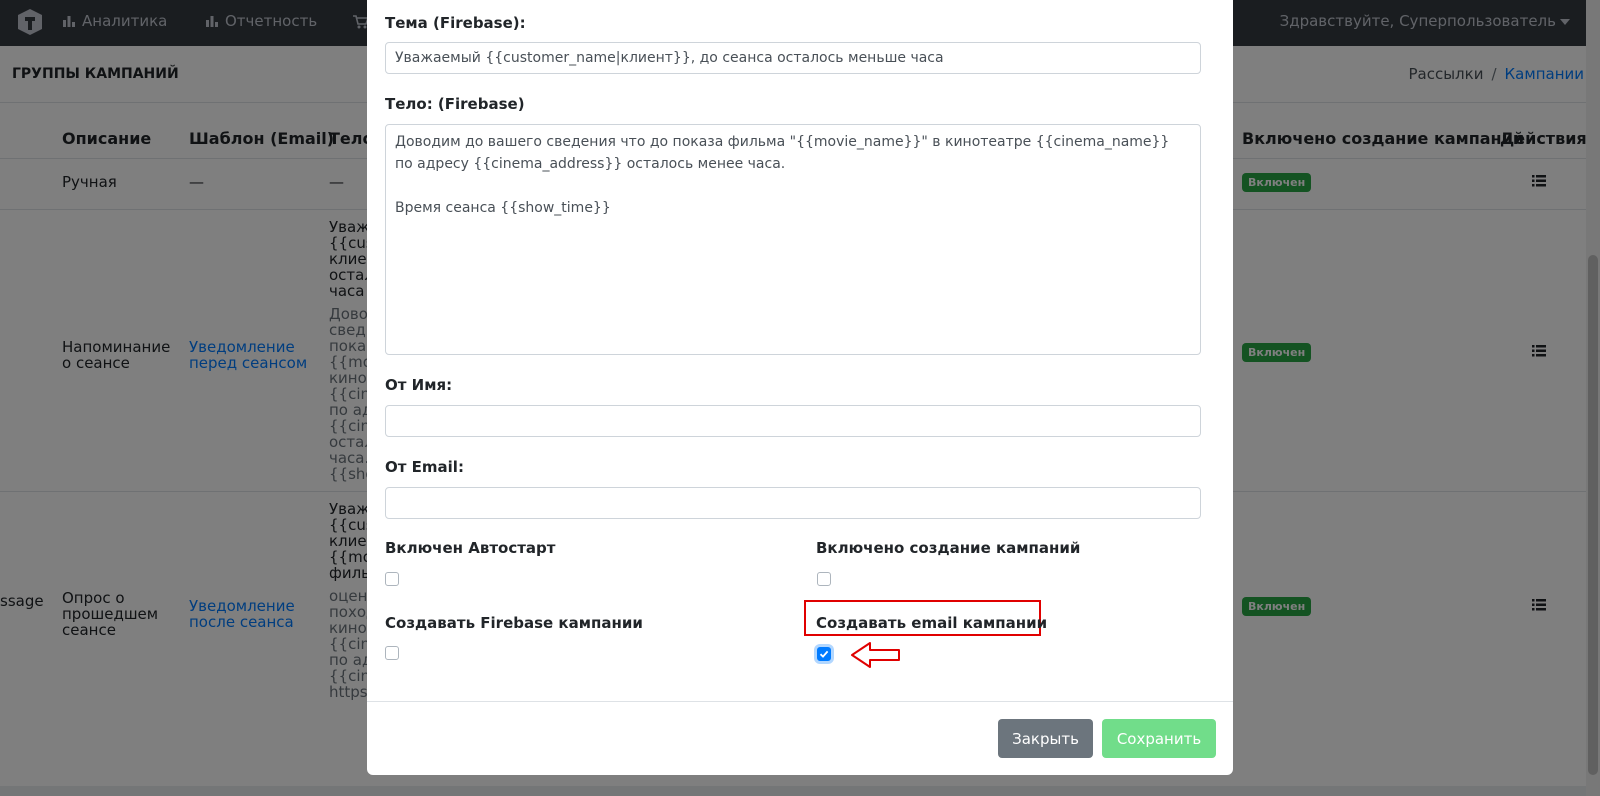 This screenshot has height=796, width=1600. Describe the element at coordinates (800, 701) in the screenshot. I see `modal-footer-divider` at that location.